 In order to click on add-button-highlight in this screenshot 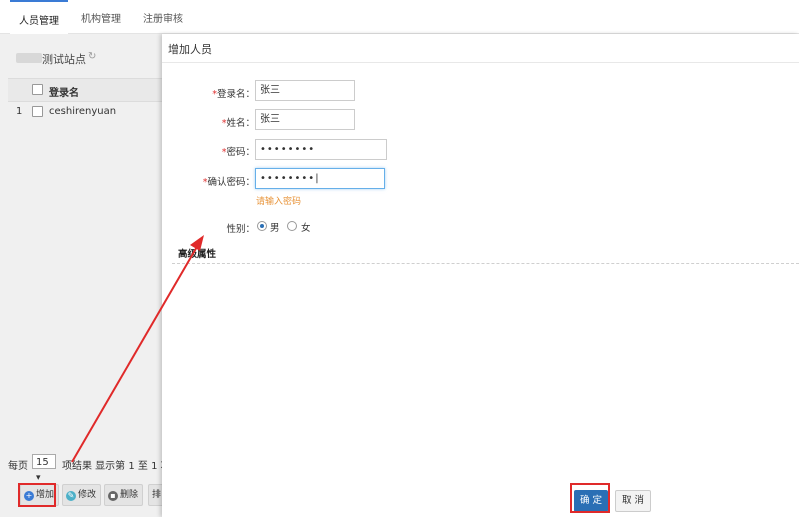, I will do `click(37, 495)`.